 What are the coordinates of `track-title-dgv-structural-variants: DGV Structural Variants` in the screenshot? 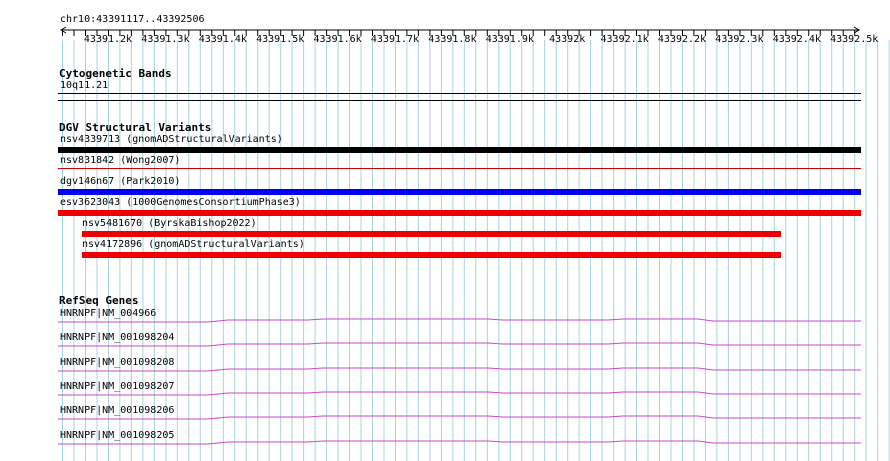 It's located at (135, 127).